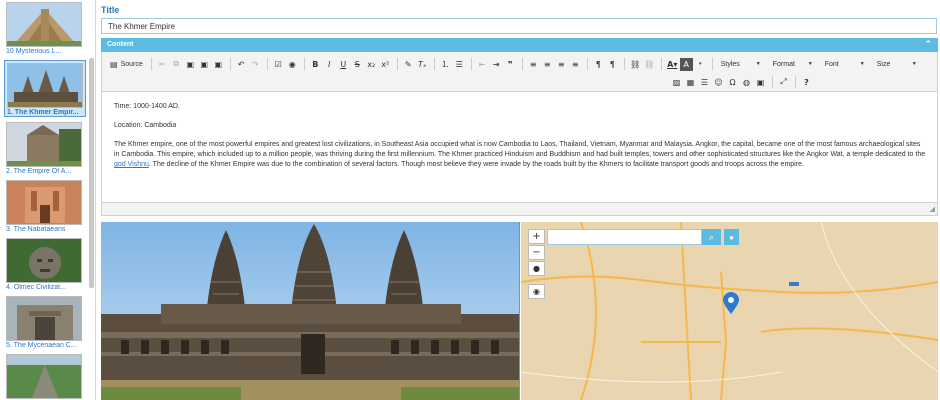  What do you see at coordinates (408, 64) in the screenshot?
I see `copy-format-icon: ✎` at bounding box center [408, 64].